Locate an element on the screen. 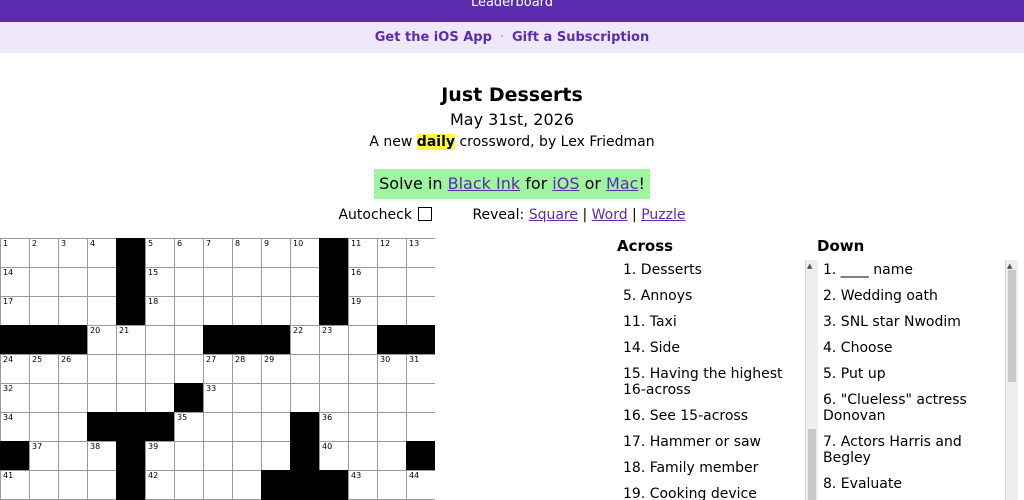 The width and height of the screenshot is (1024, 500). clue-item: 16. See 15-across is located at coordinates (708, 416).